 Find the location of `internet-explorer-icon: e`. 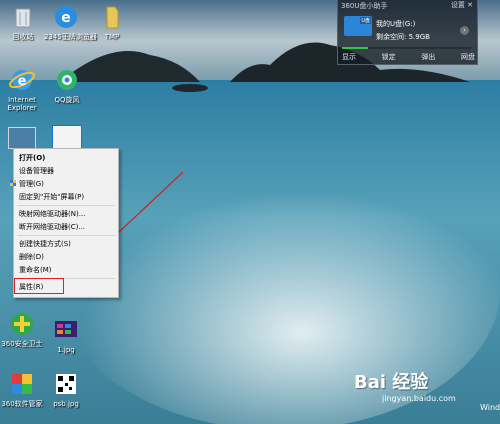

internet-explorer-icon: e is located at coordinates (22, 80).